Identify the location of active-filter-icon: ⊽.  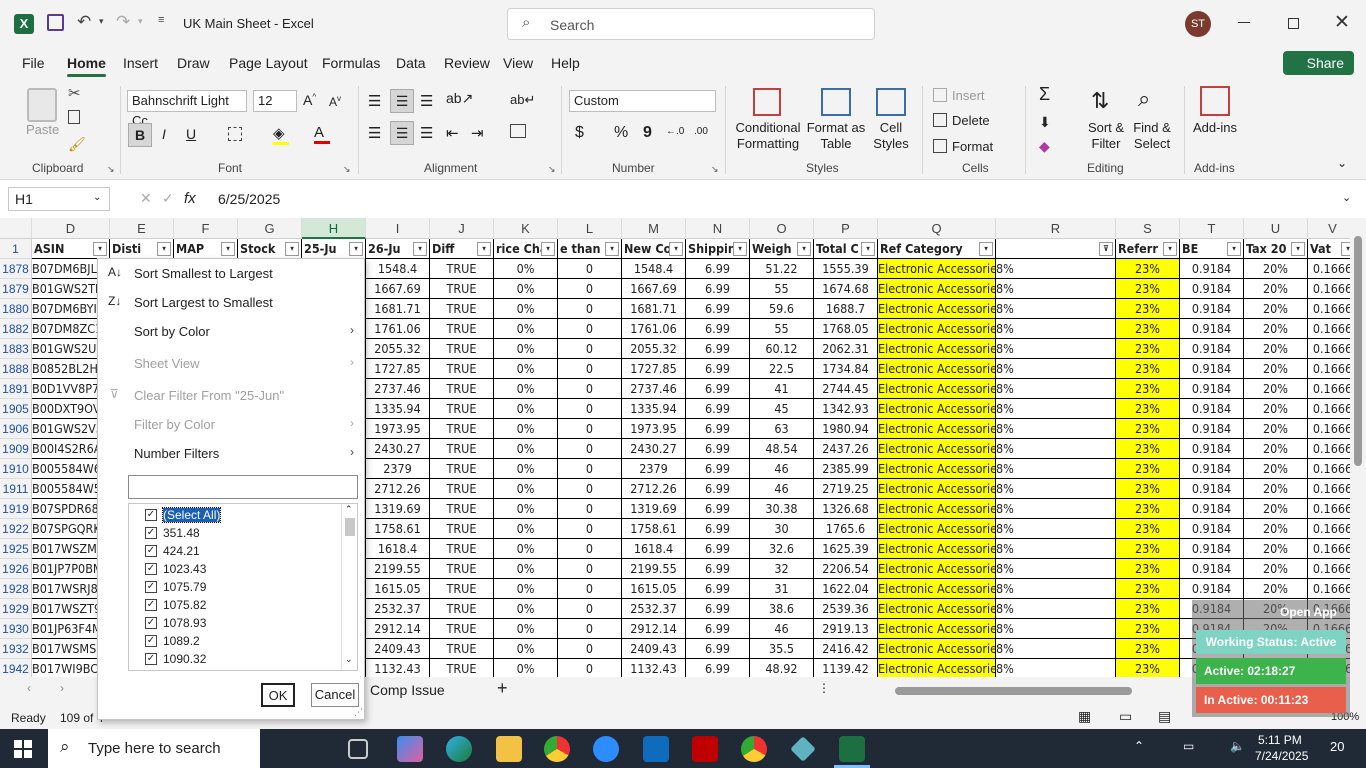
(1106, 249).